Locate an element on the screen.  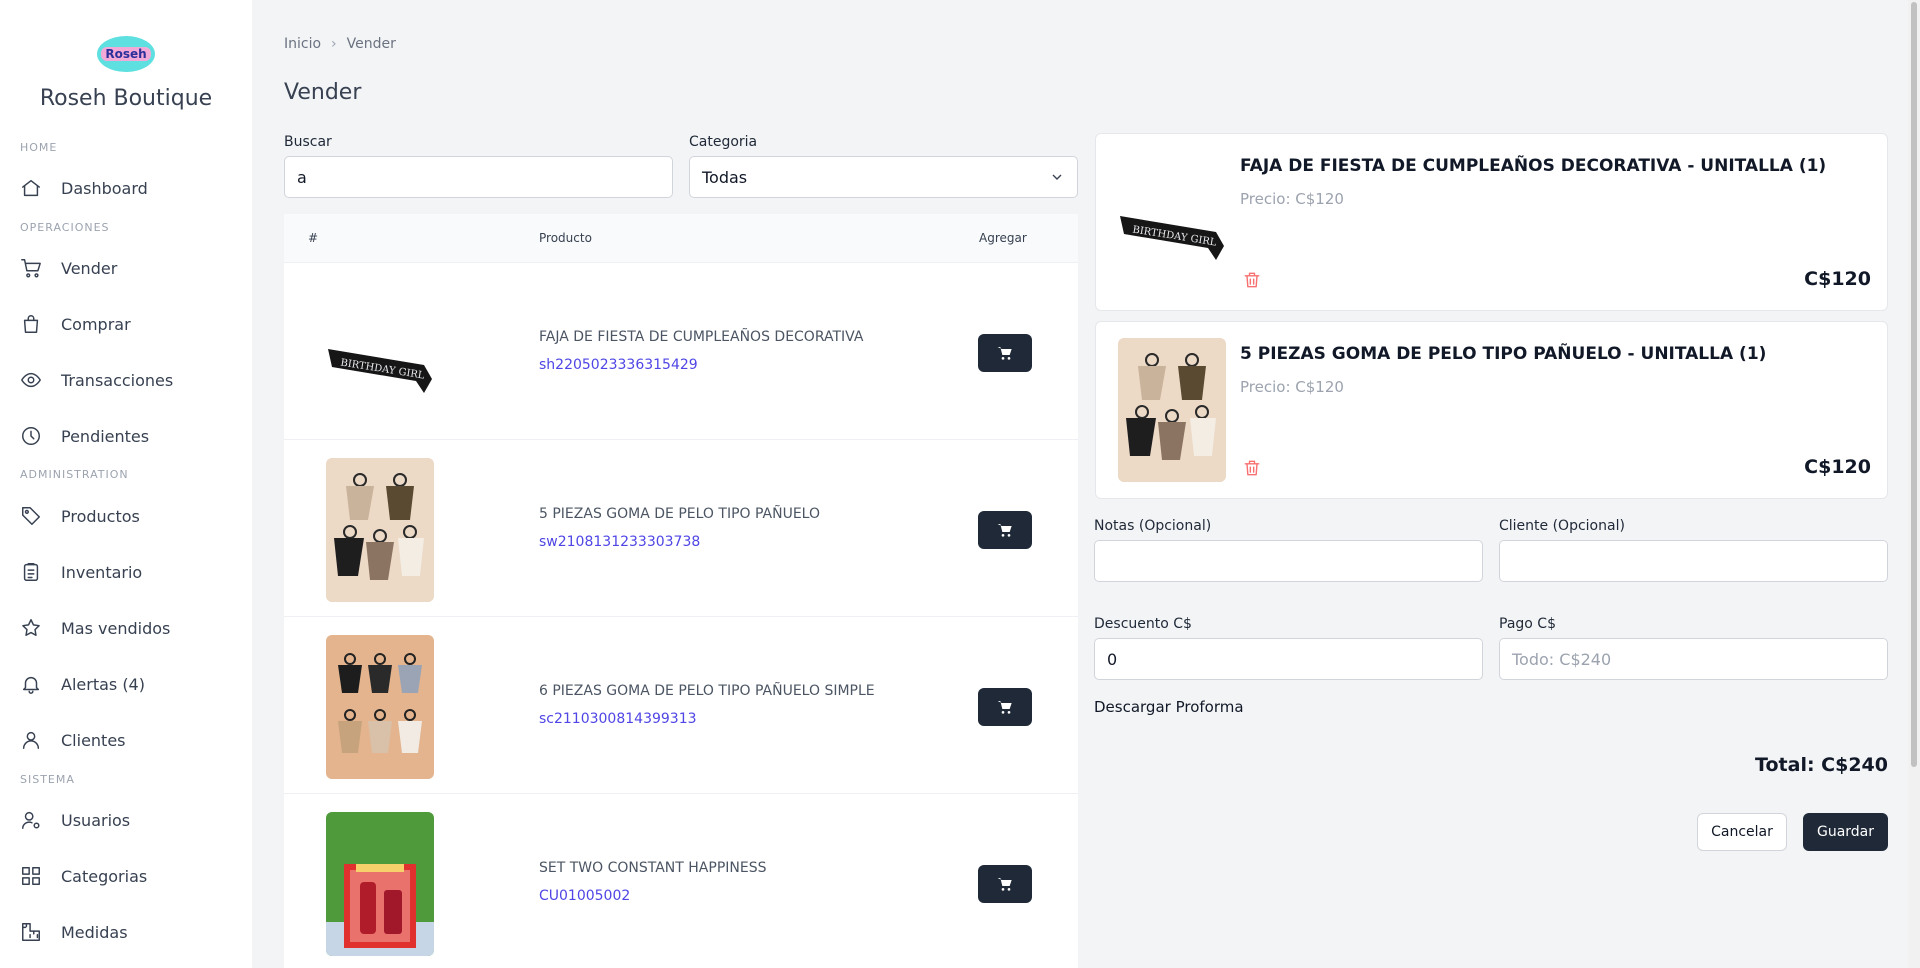
sidebar-item-mas-vendidos: Mas vendidos is located at coordinates (130, 628).